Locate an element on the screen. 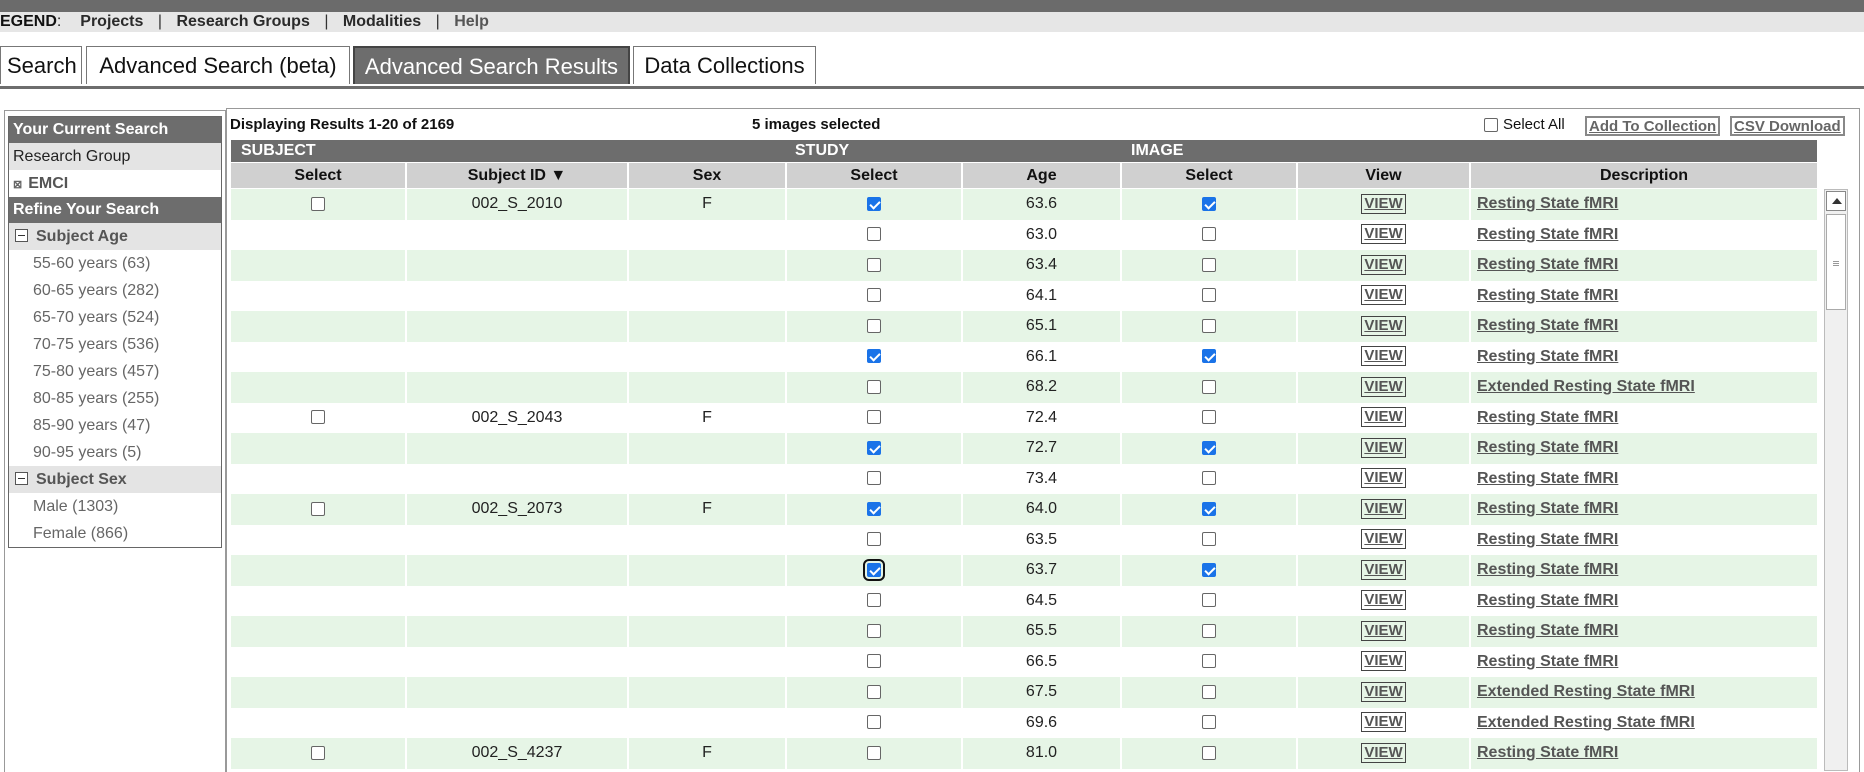  facet-item: 70-75 years (536) is located at coordinates (115, 344).